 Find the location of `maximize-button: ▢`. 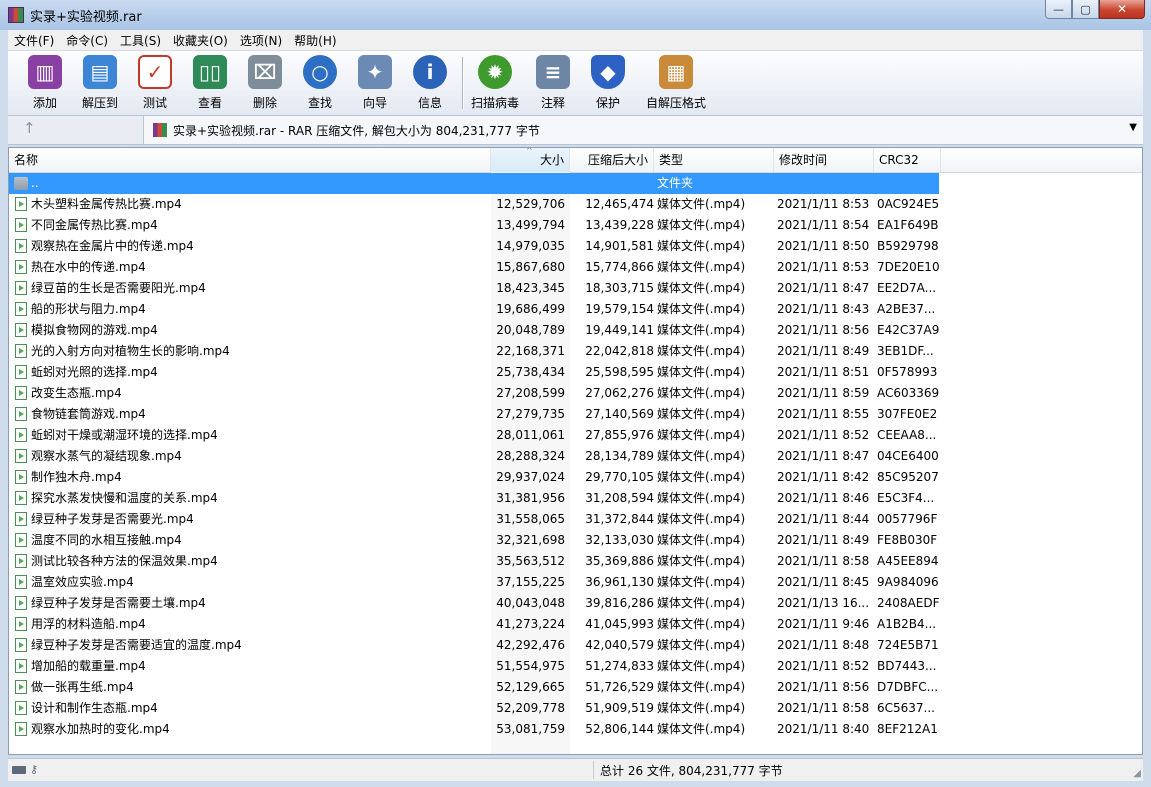

maximize-button: ▢ is located at coordinates (1085, 9).